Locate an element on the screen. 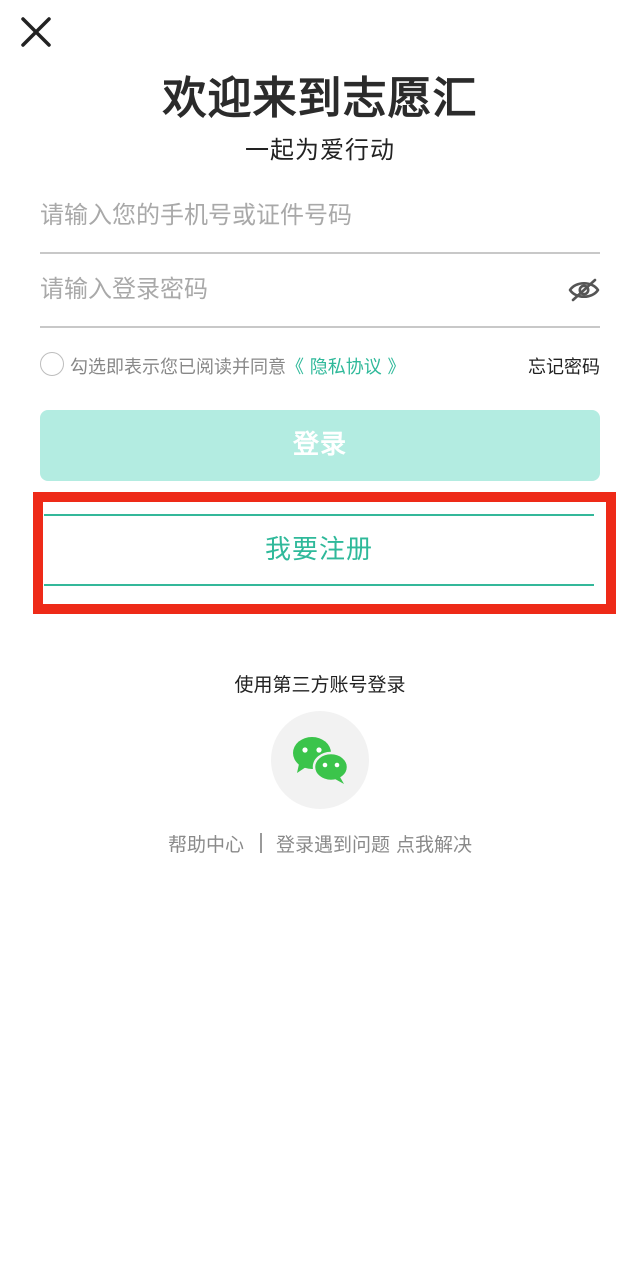 This screenshot has width=640, height=1285. eye-off-icon is located at coordinates (584, 290).